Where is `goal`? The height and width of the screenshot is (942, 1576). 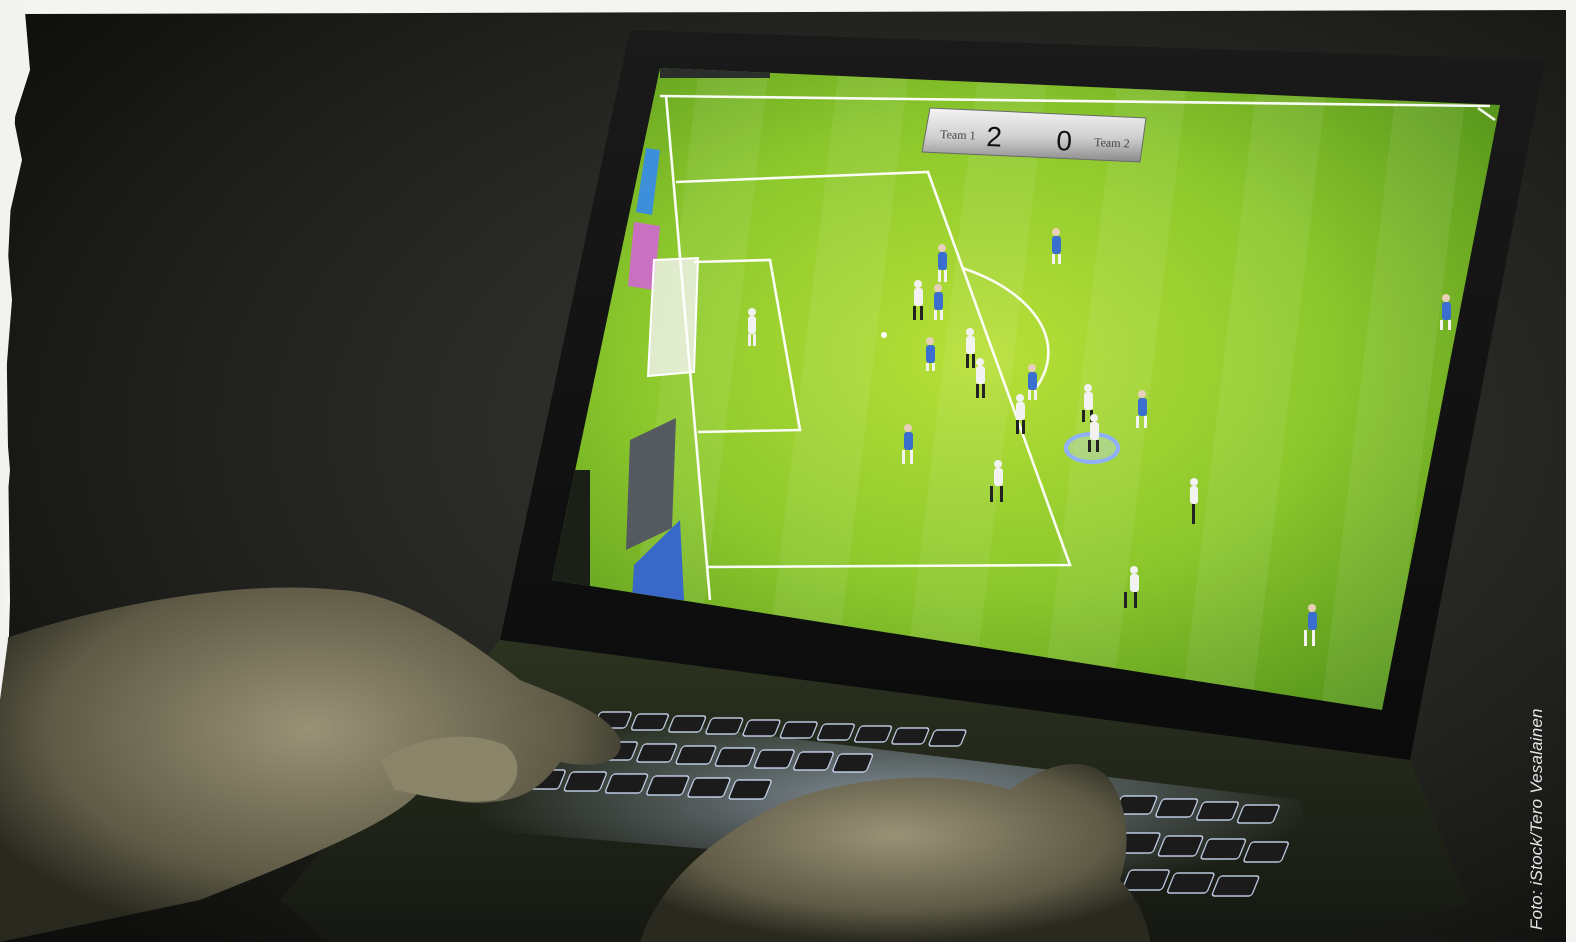 goal is located at coordinates (673, 317).